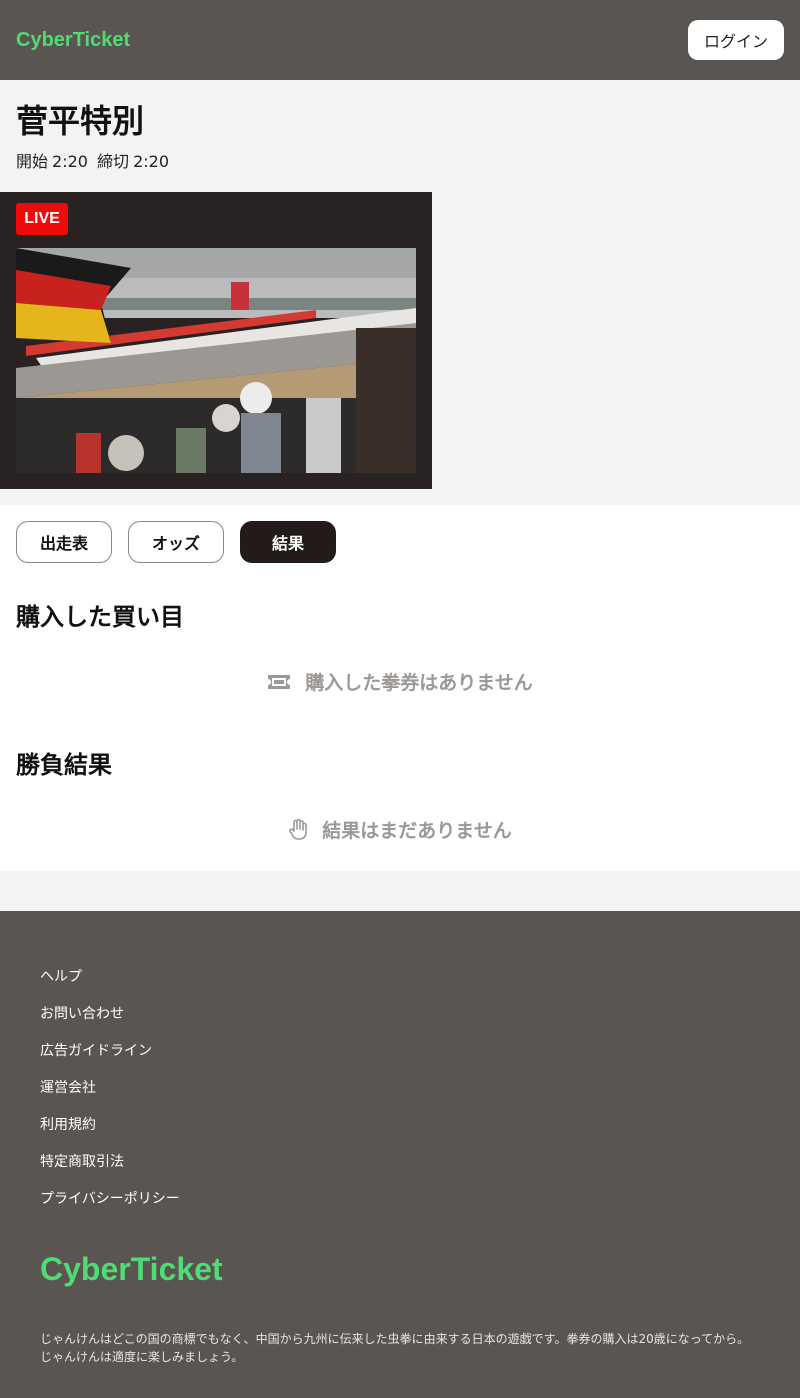 The height and width of the screenshot is (1398, 800). What do you see at coordinates (176, 542) in the screenshot?
I see `tab-odds: オッズ` at bounding box center [176, 542].